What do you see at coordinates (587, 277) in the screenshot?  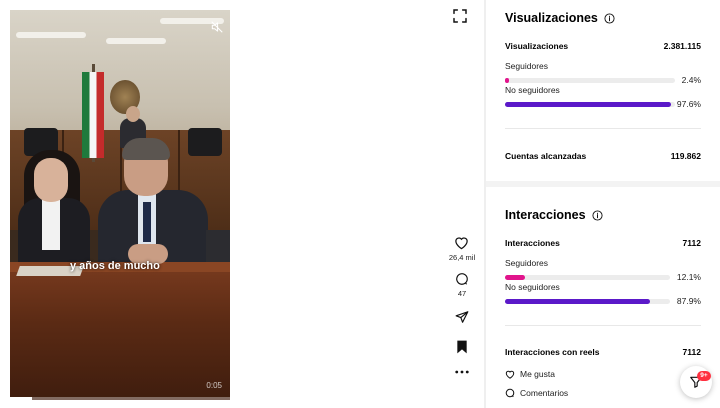 I see `interactions-followers-bar` at bounding box center [587, 277].